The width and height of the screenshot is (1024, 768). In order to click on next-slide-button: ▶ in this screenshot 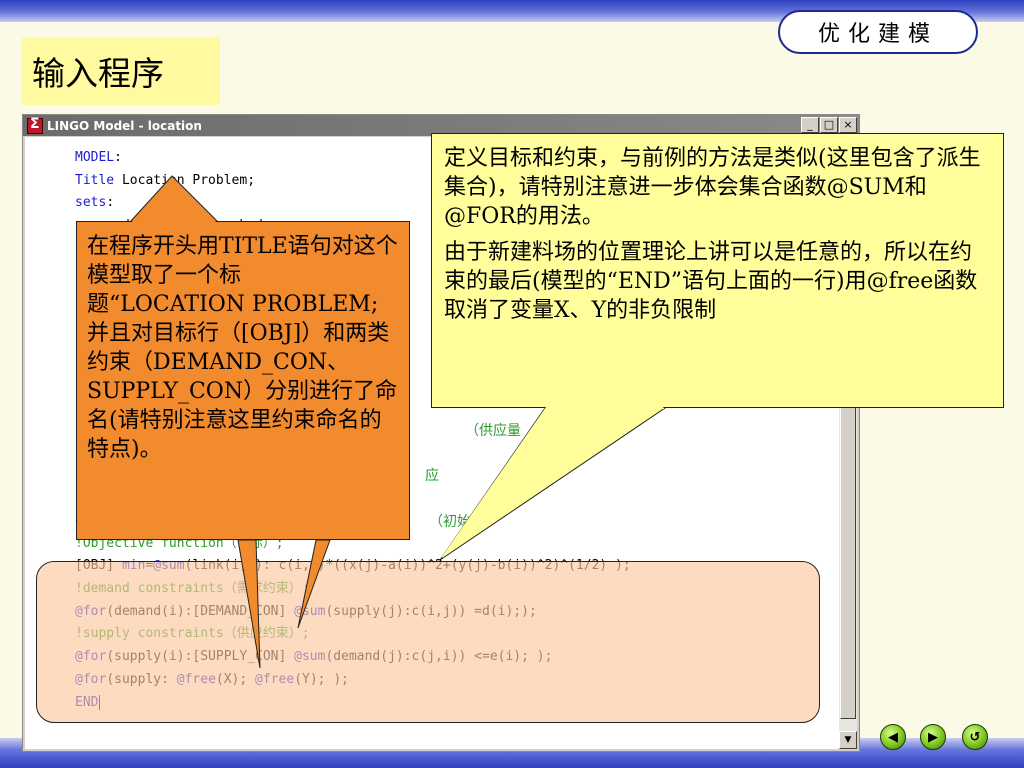, I will do `click(933, 737)`.